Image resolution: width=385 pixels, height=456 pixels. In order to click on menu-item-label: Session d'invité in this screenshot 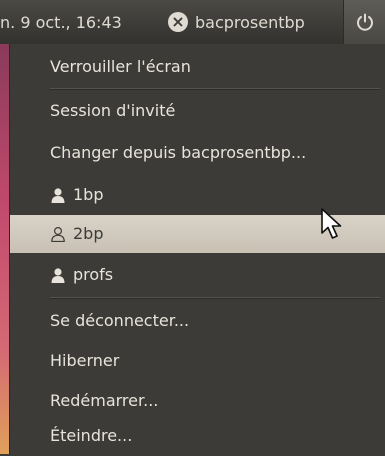, I will do `click(113, 110)`.